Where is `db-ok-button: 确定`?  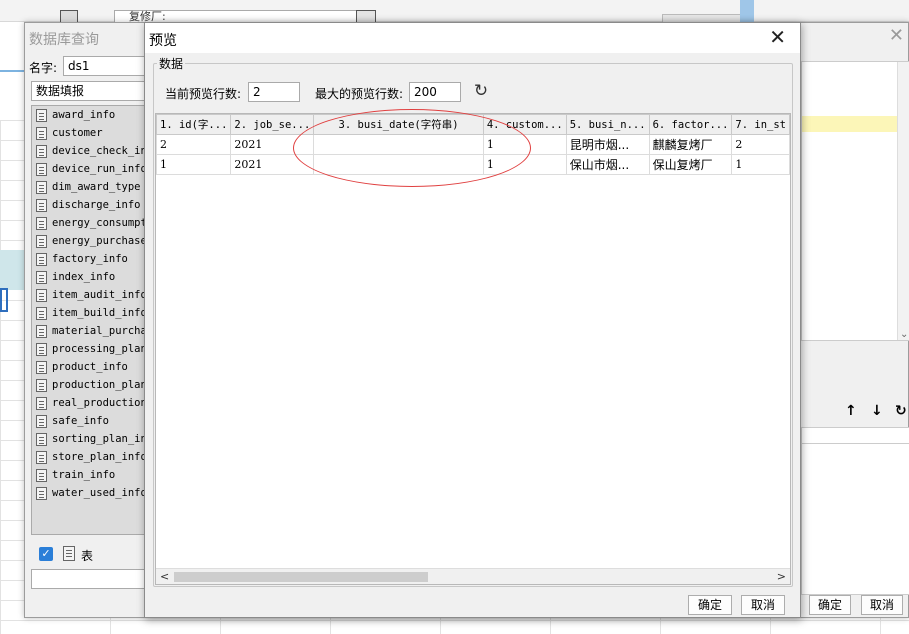
db-ok-button: 确定 is located at coordinates (830, 605).